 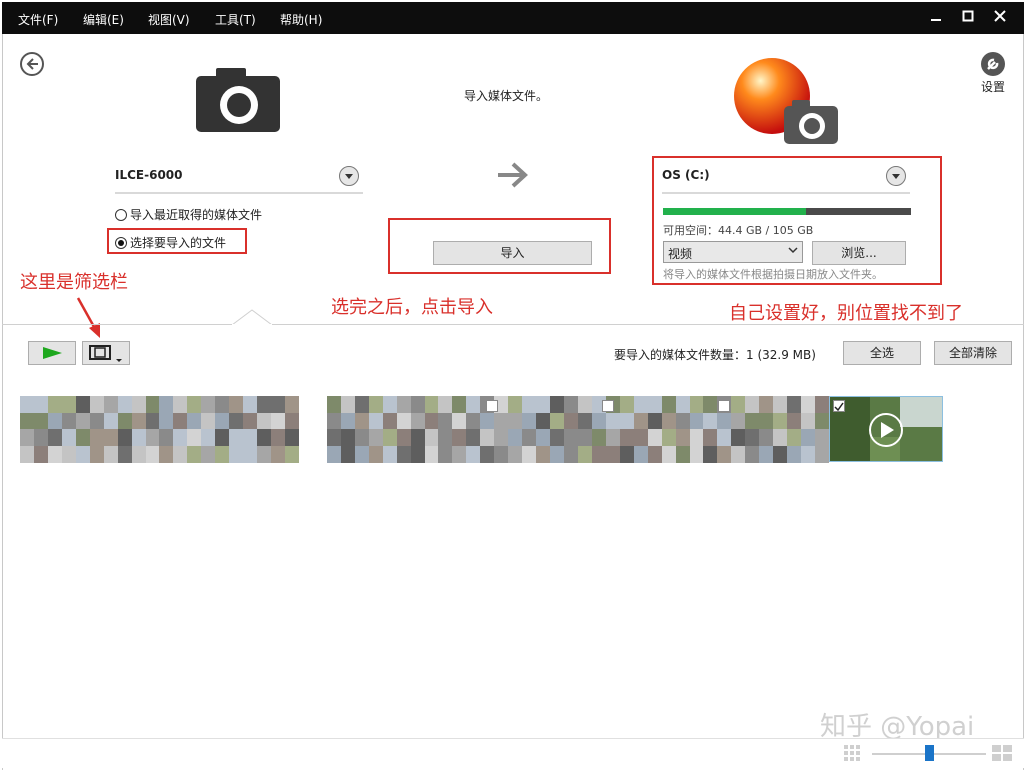 What do you see at coordinates (1000, 18) in the screenshot?
I see `close-icon` at bounding box center [1000, 18].